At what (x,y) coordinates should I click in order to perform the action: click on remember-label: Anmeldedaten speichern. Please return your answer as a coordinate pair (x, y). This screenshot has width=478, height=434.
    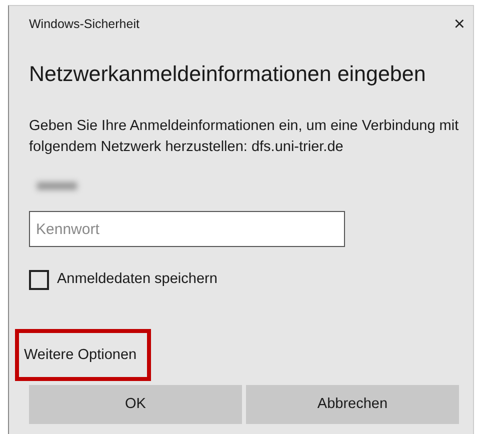
    Looking at the image, I should click on (137, 280).